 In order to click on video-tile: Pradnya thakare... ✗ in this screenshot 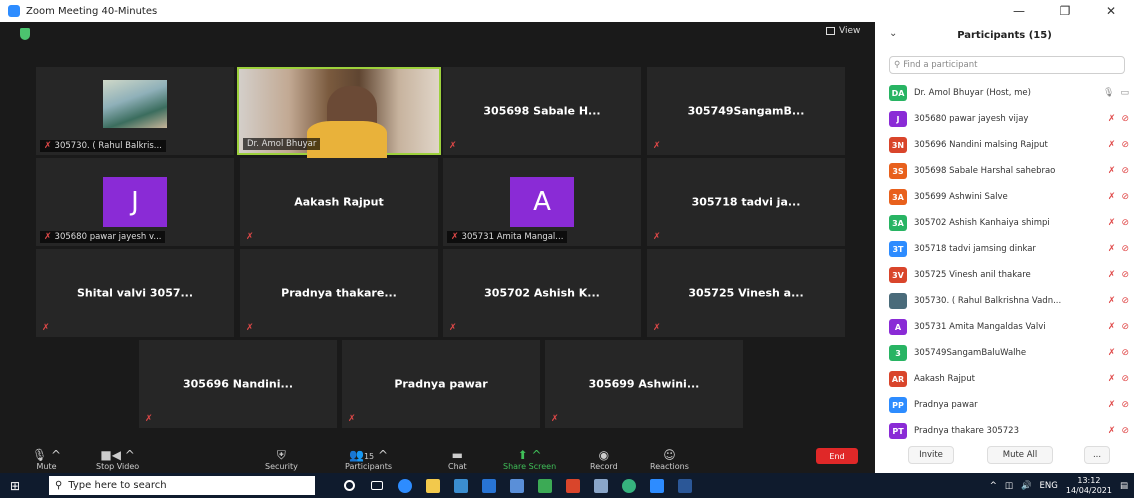, I will do `click(339, 293)`.